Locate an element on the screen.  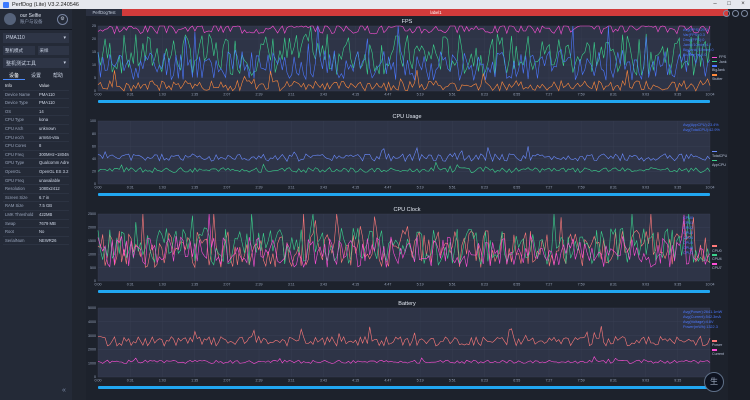
settings-icon is located at coordinates (735, 13).